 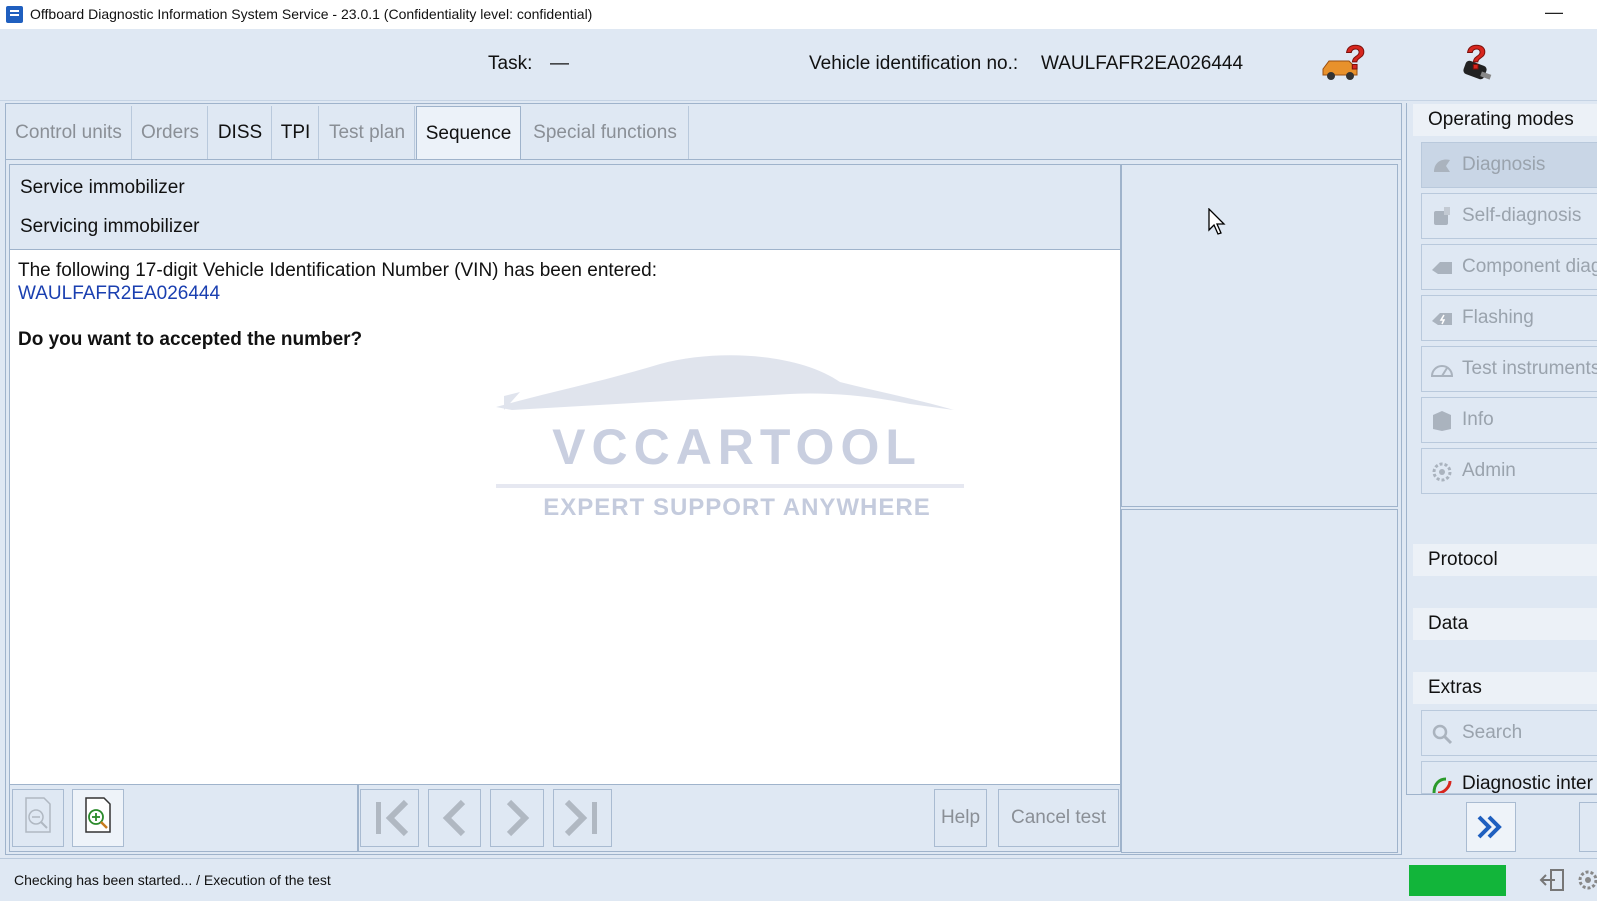 I want to click on zoom-out-button, so click(x=38, y=818).